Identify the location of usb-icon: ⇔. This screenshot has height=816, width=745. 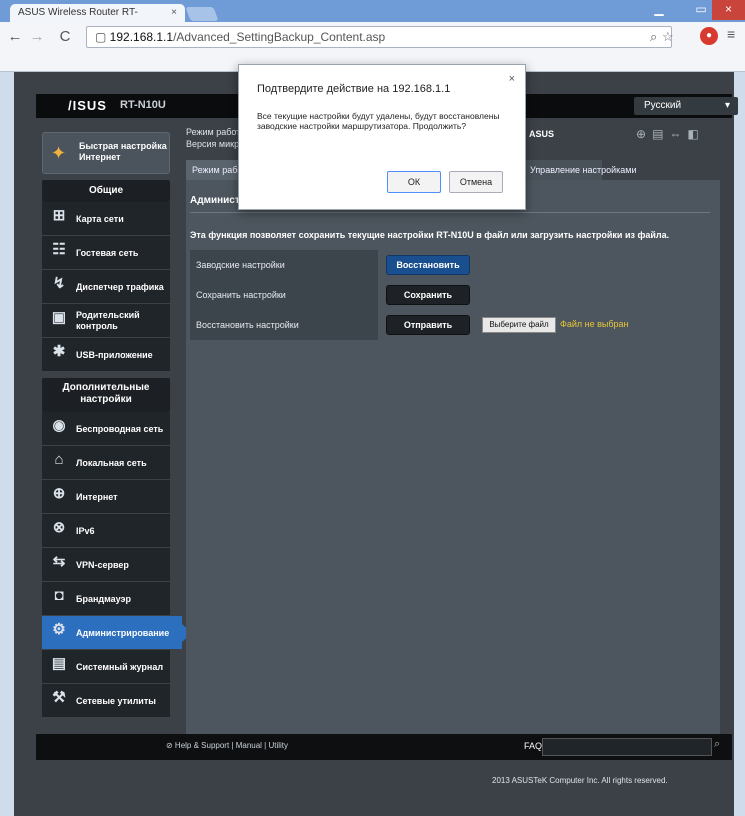
(678, 134).